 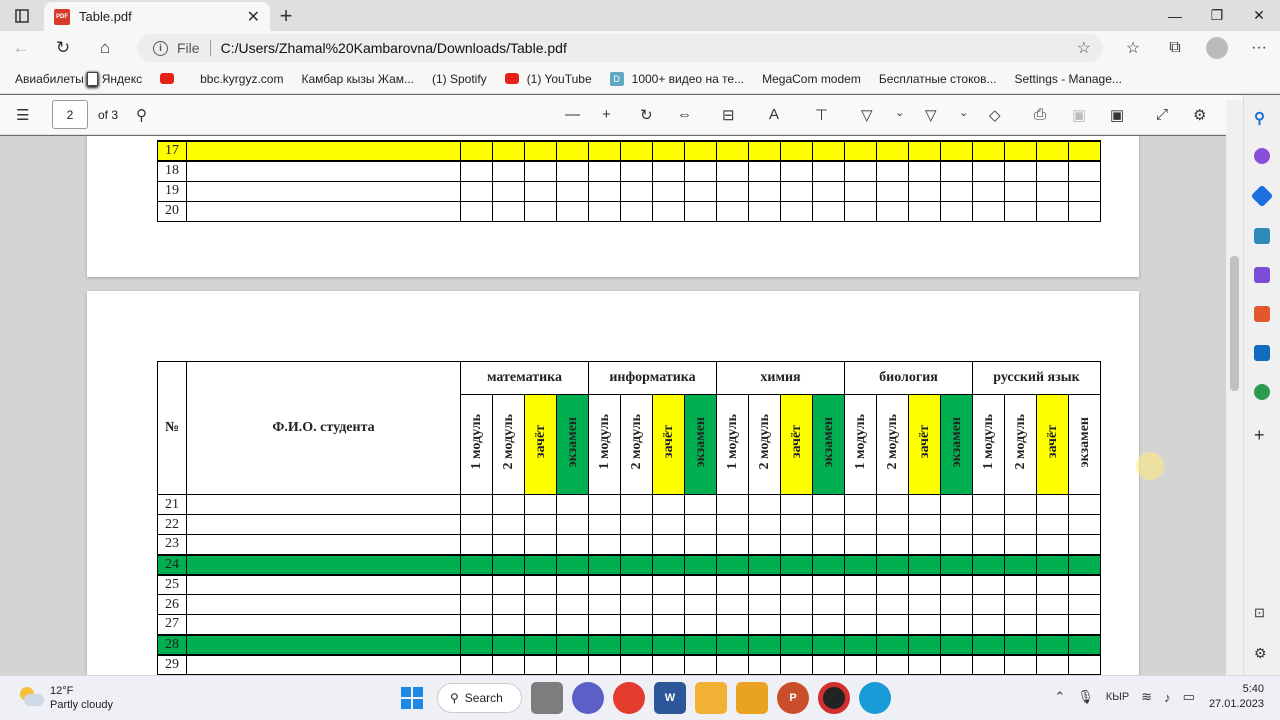 What do you see at coordinates (1217, 47) in the screenshot?
I see `profile-avatar` at bounding box center [1217, 47].